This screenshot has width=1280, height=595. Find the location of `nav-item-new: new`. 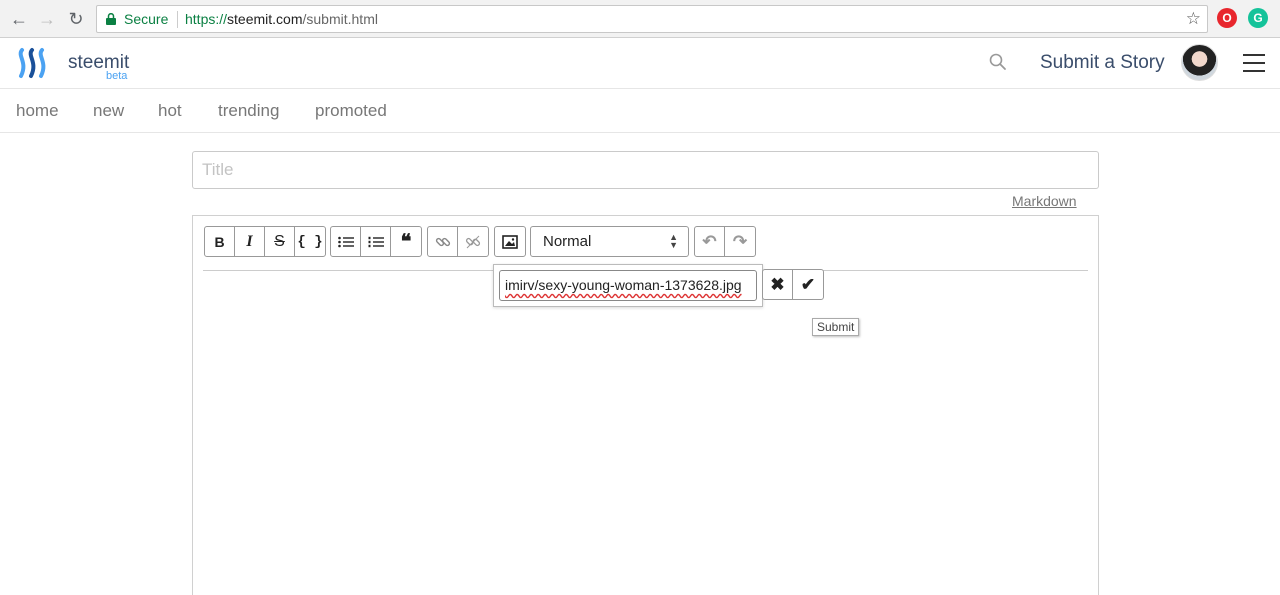

nav-item-new: new is located at coordinates (108, 111).